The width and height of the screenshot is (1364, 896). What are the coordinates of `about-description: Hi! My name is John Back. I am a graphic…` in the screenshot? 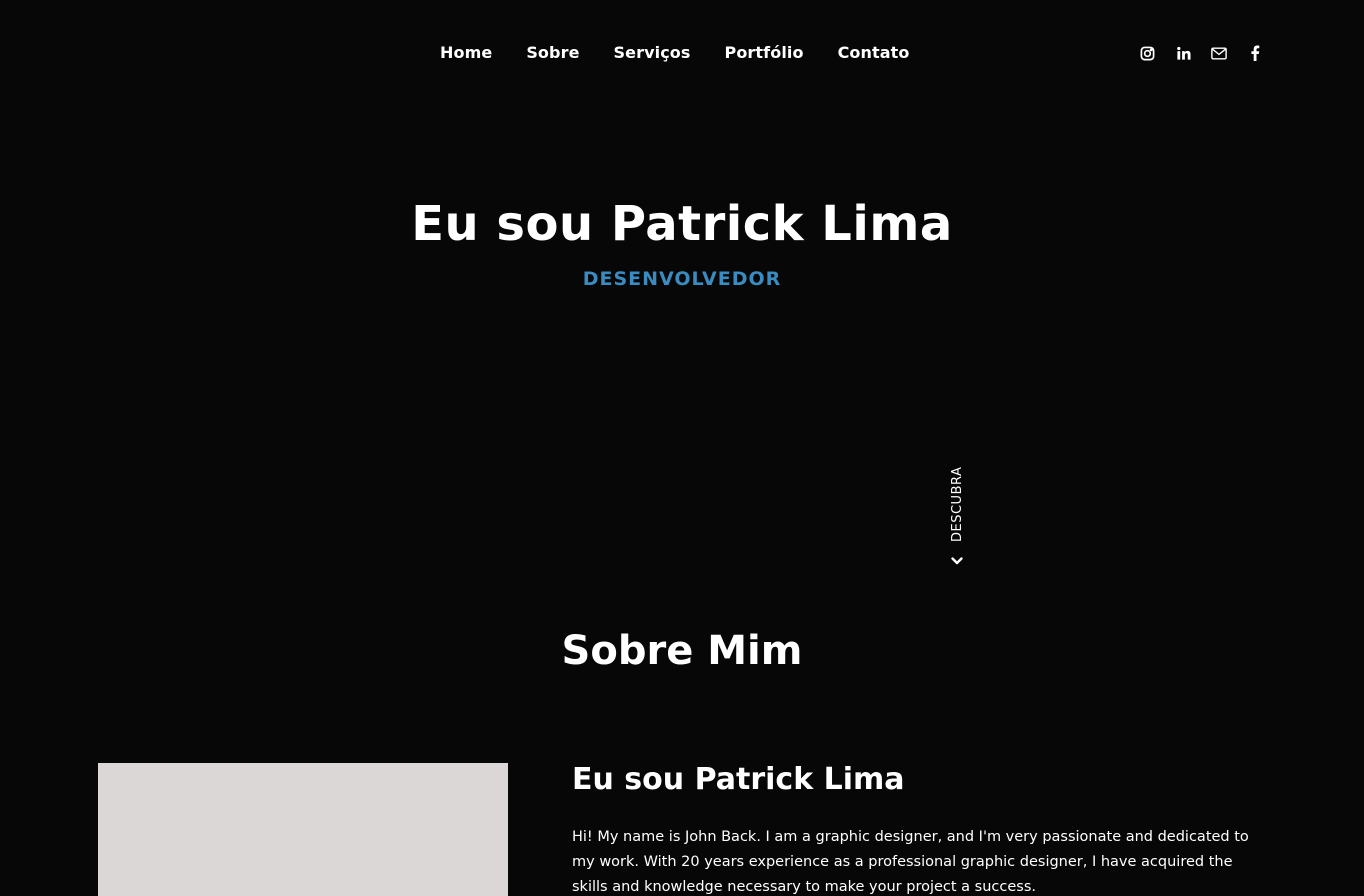 It's located at (910, 862).